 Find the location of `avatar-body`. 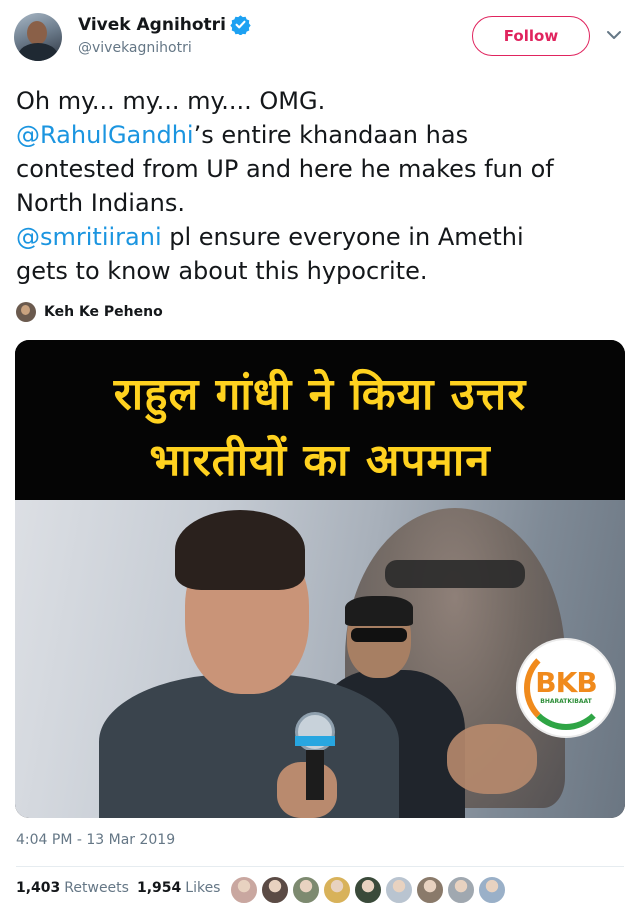

avatar-body is located at coordinates (38, 52).